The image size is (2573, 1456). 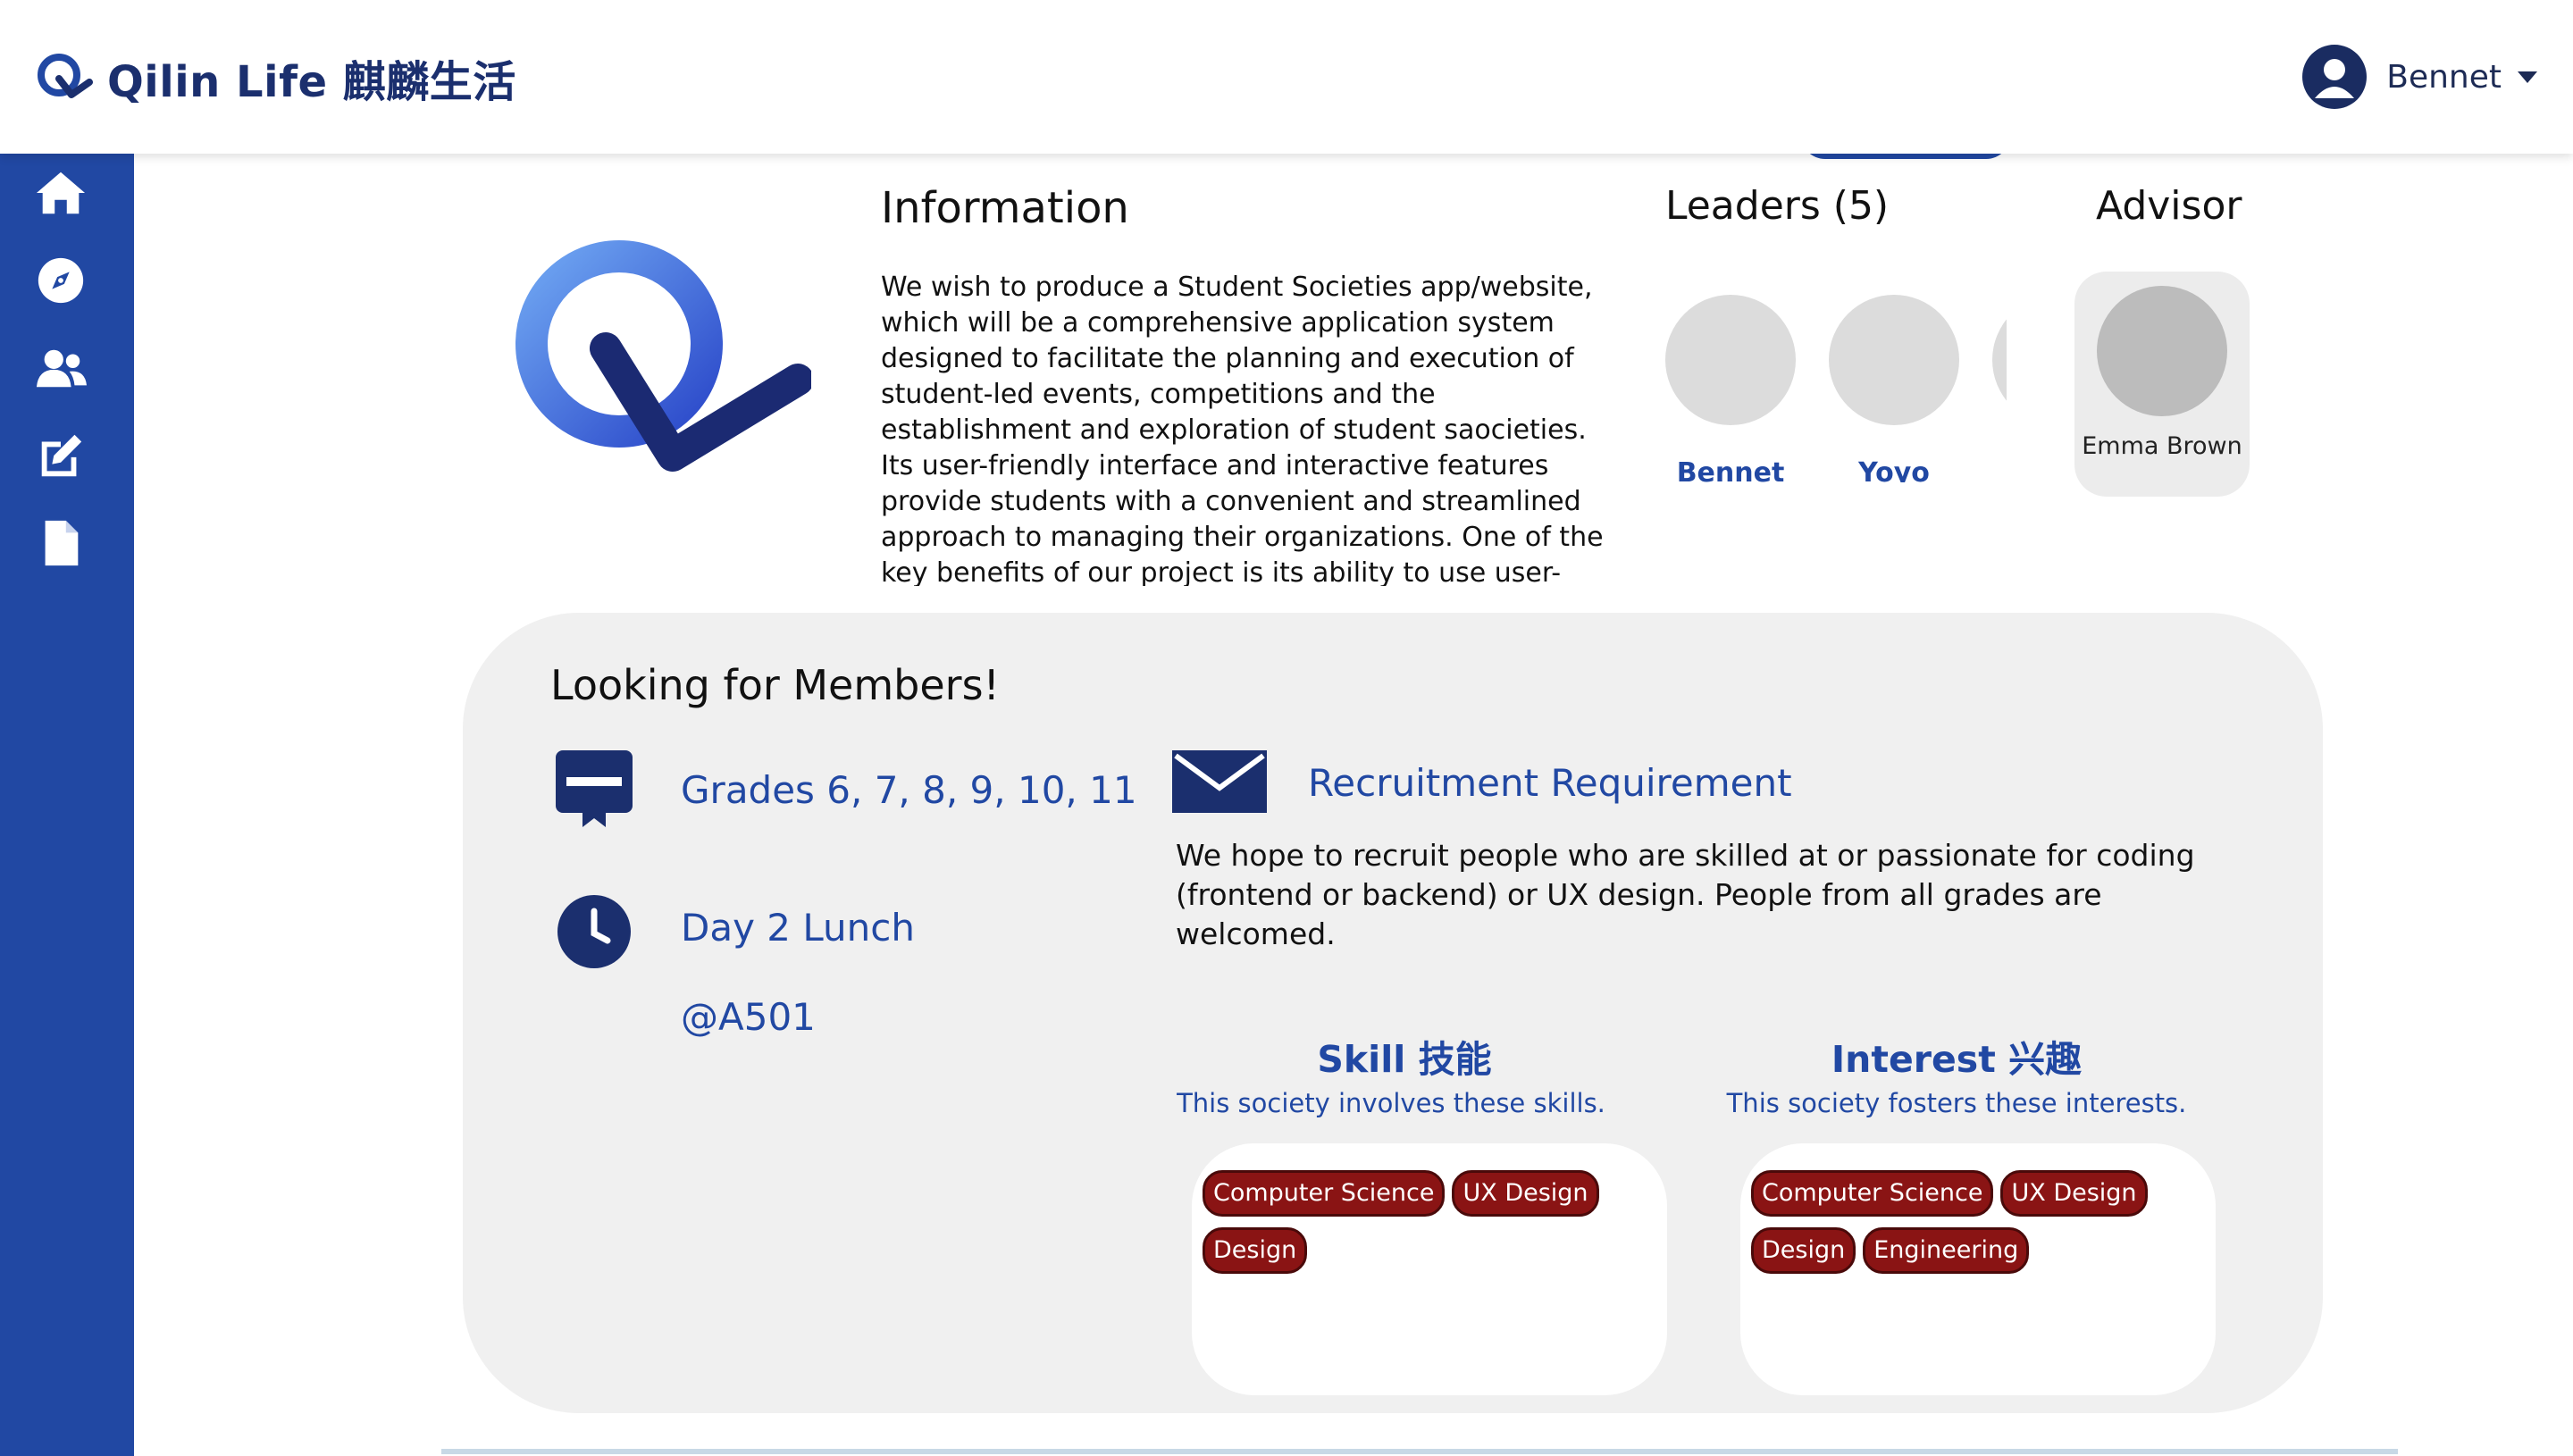 I want to click on document-icon, so click(x=62, y=543).